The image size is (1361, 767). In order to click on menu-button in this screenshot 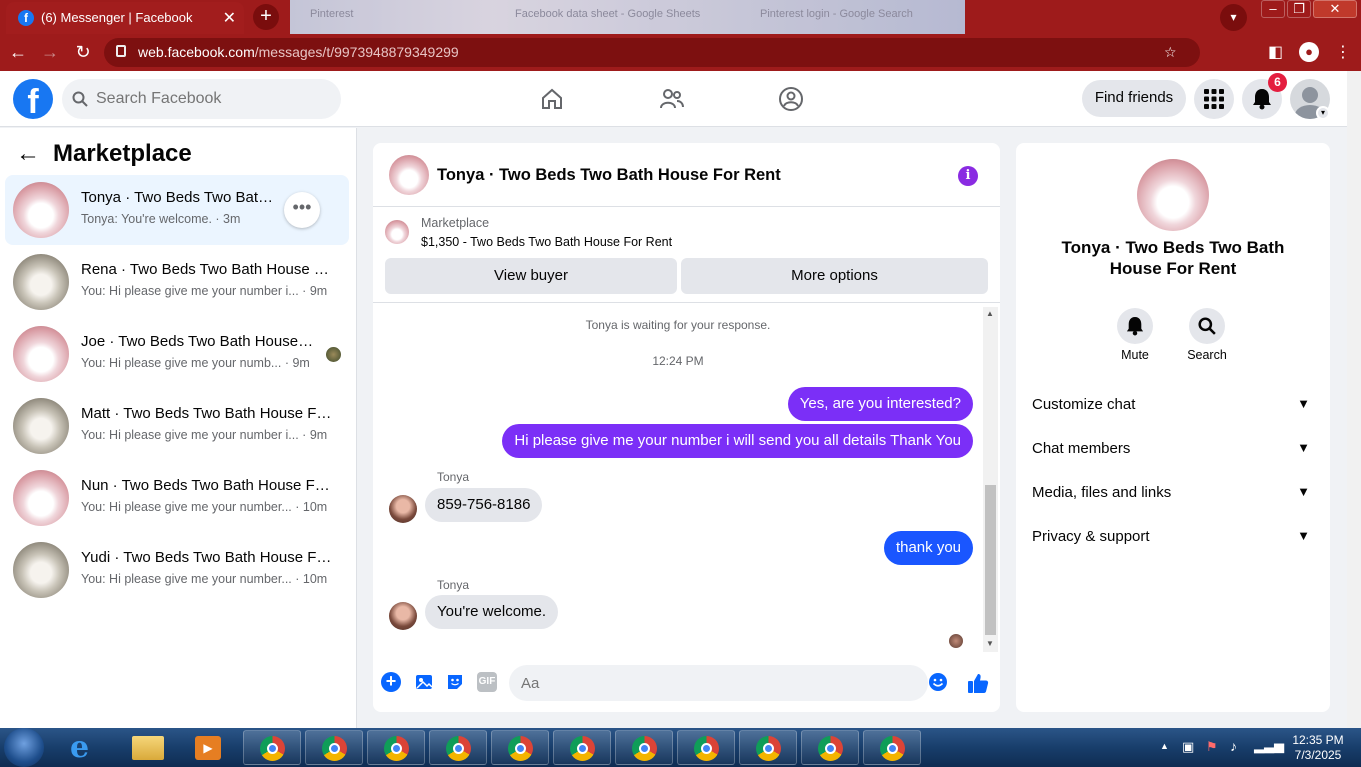, I will do `click(1214, 99)`.